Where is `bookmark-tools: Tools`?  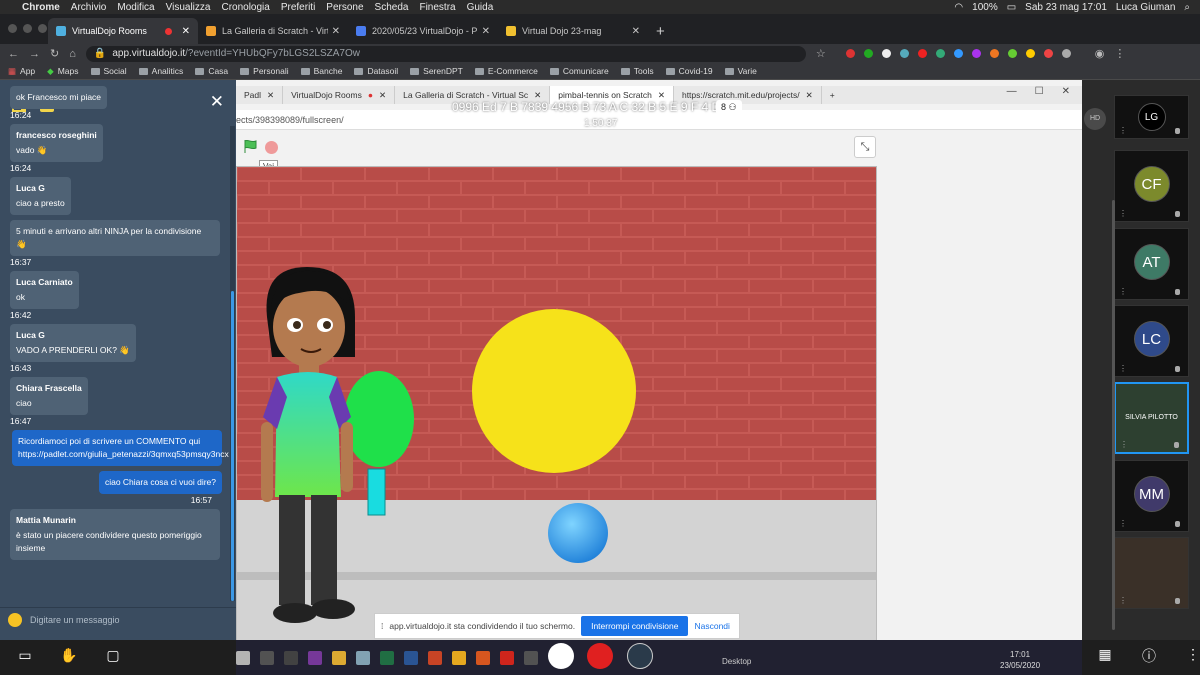 bookmark-tools: Tools is located at coordinates (637, 71).